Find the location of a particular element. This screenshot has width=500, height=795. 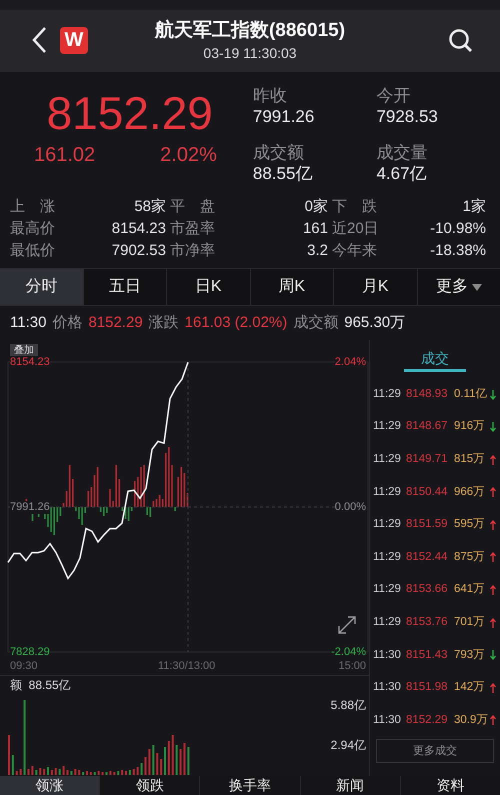

bottom-tab: 领涨 is located at coordinates (50, 785).